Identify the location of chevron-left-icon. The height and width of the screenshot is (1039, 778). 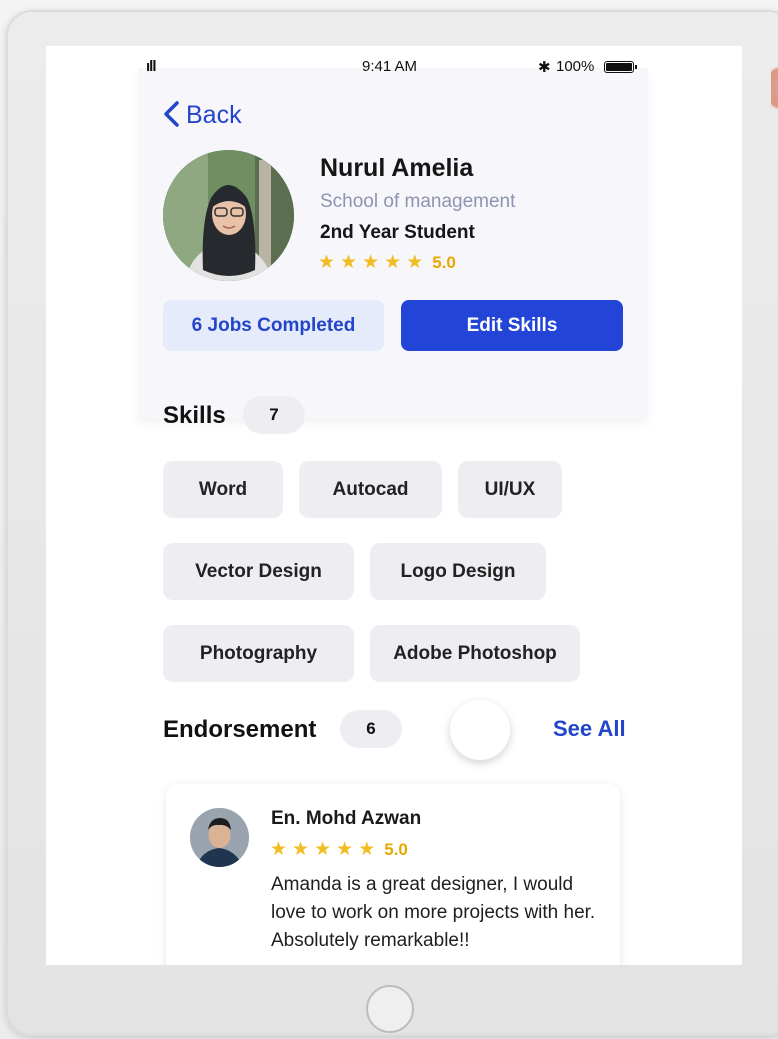
(171, 114).